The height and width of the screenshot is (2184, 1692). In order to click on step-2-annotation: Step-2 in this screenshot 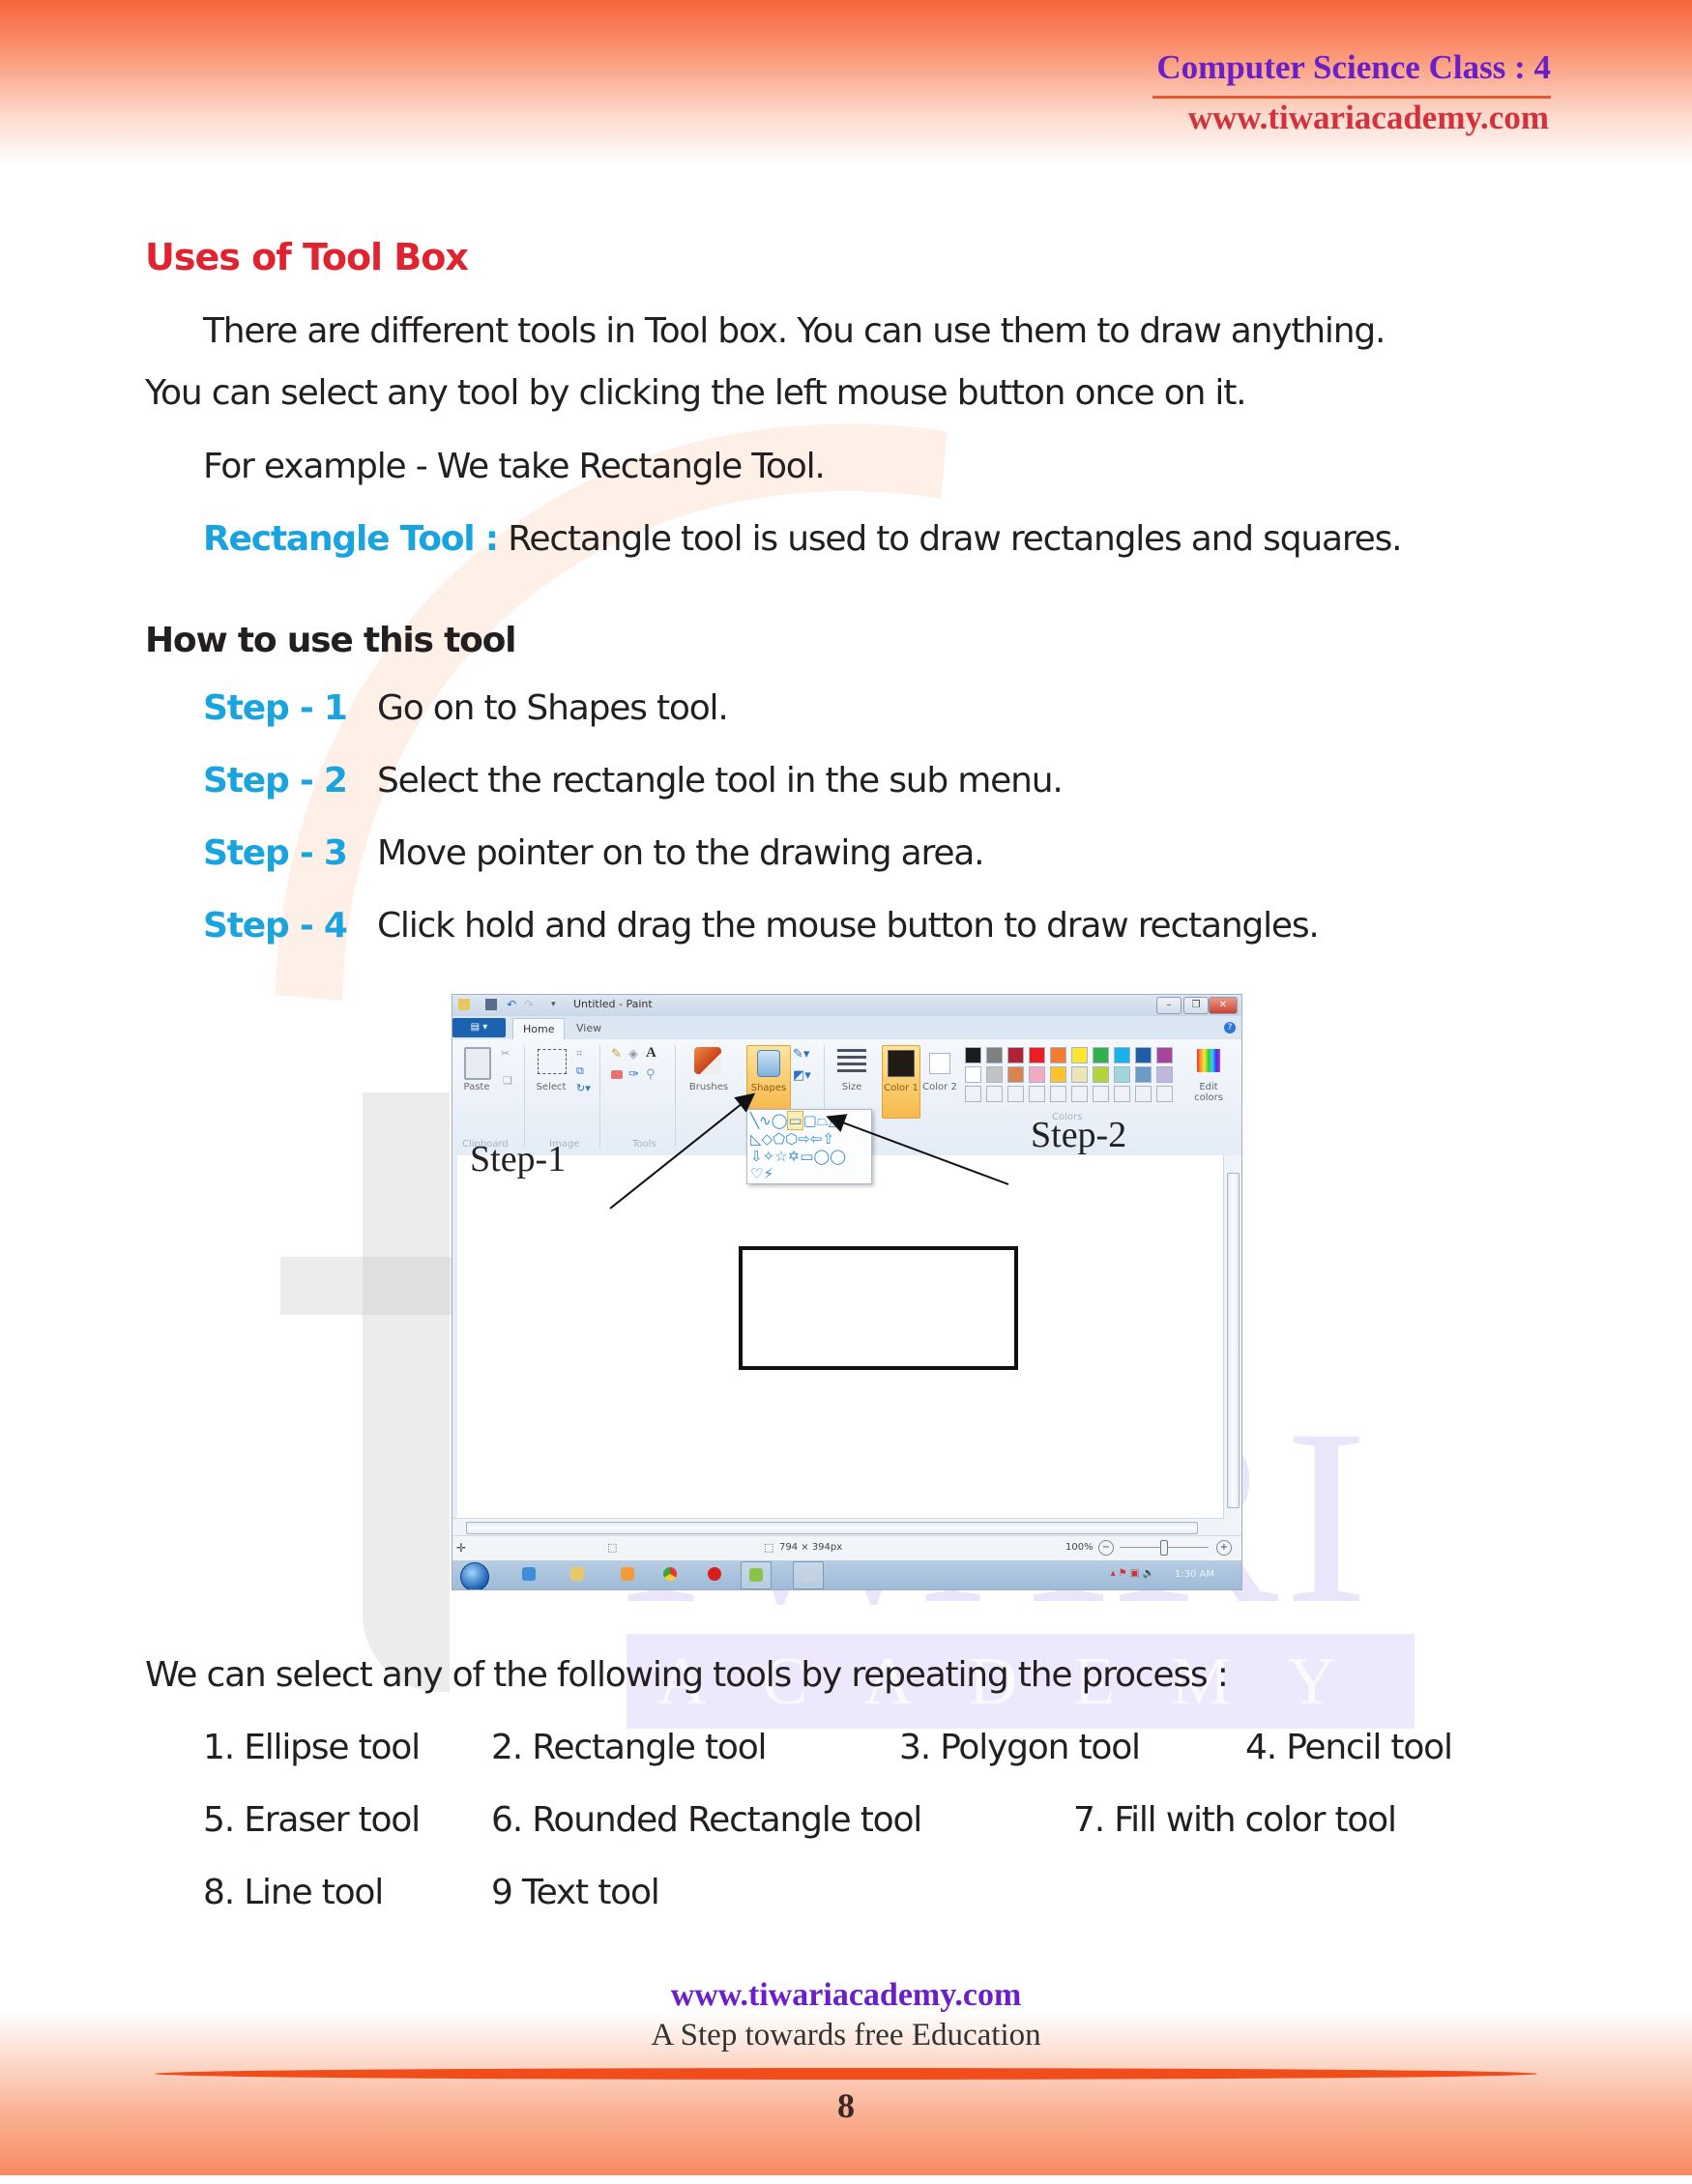, I will do `click(1079, 1135)`.